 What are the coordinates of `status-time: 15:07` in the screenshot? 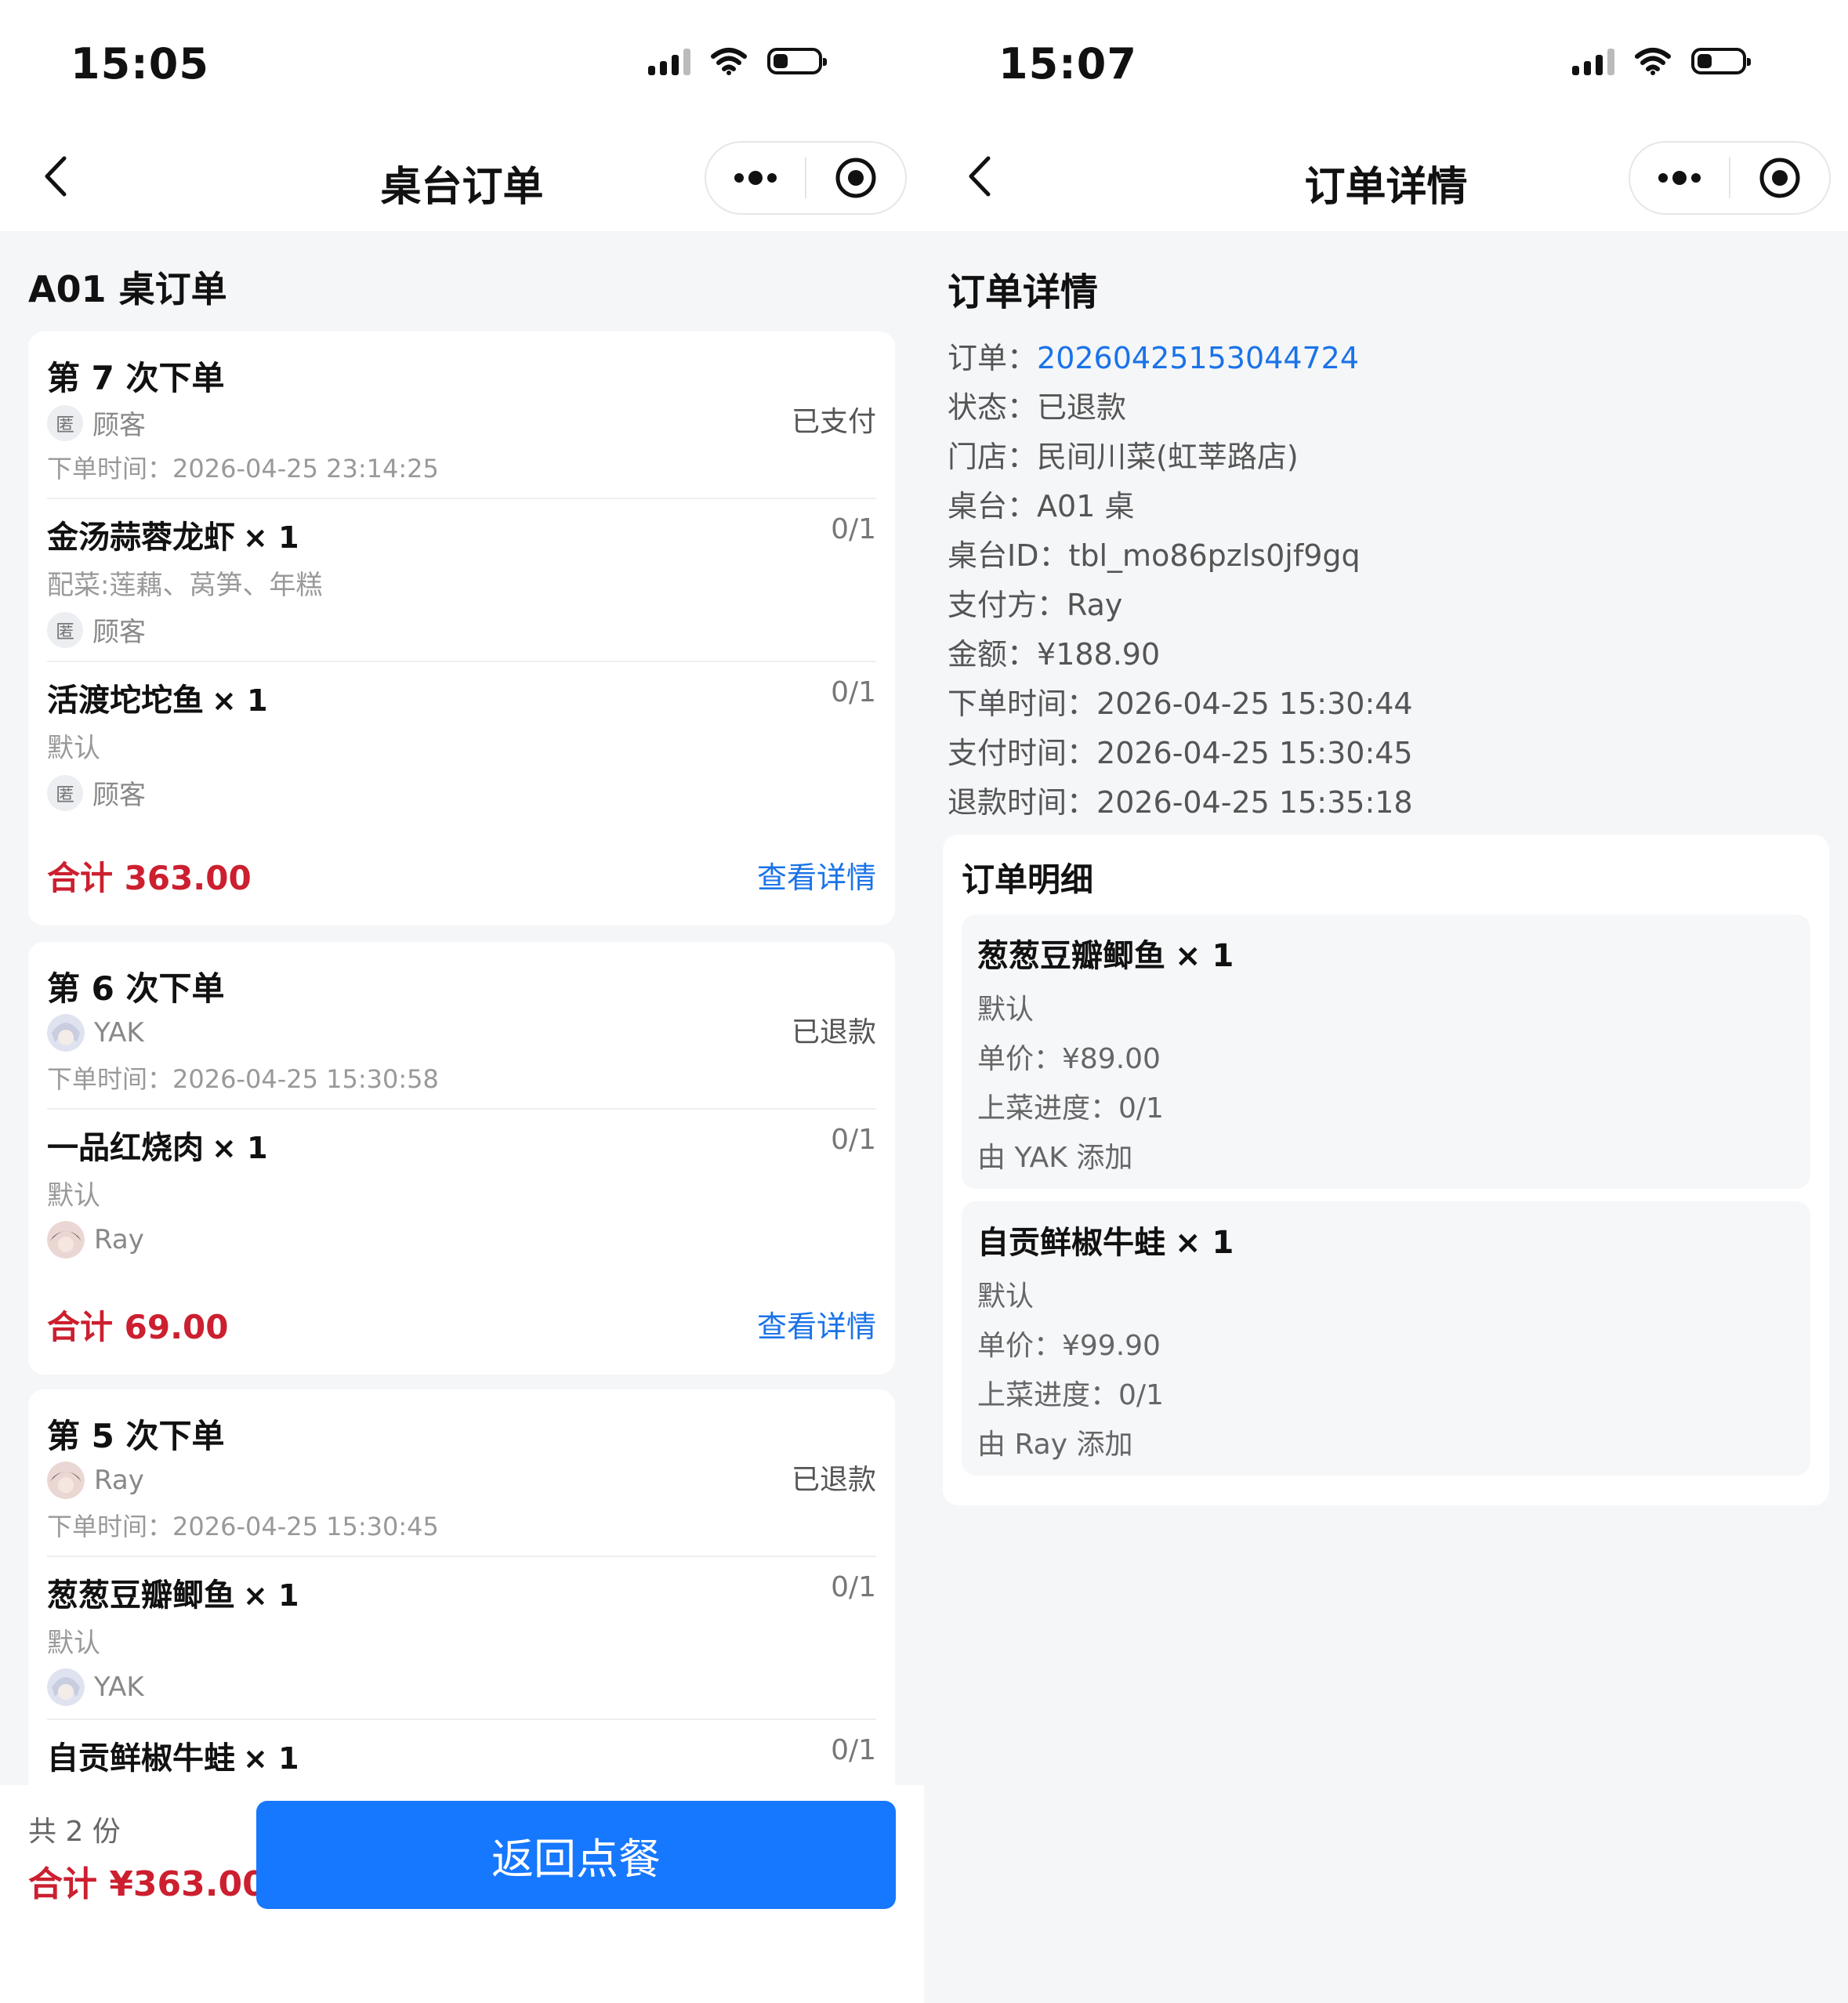 It's located at (1067, 64).